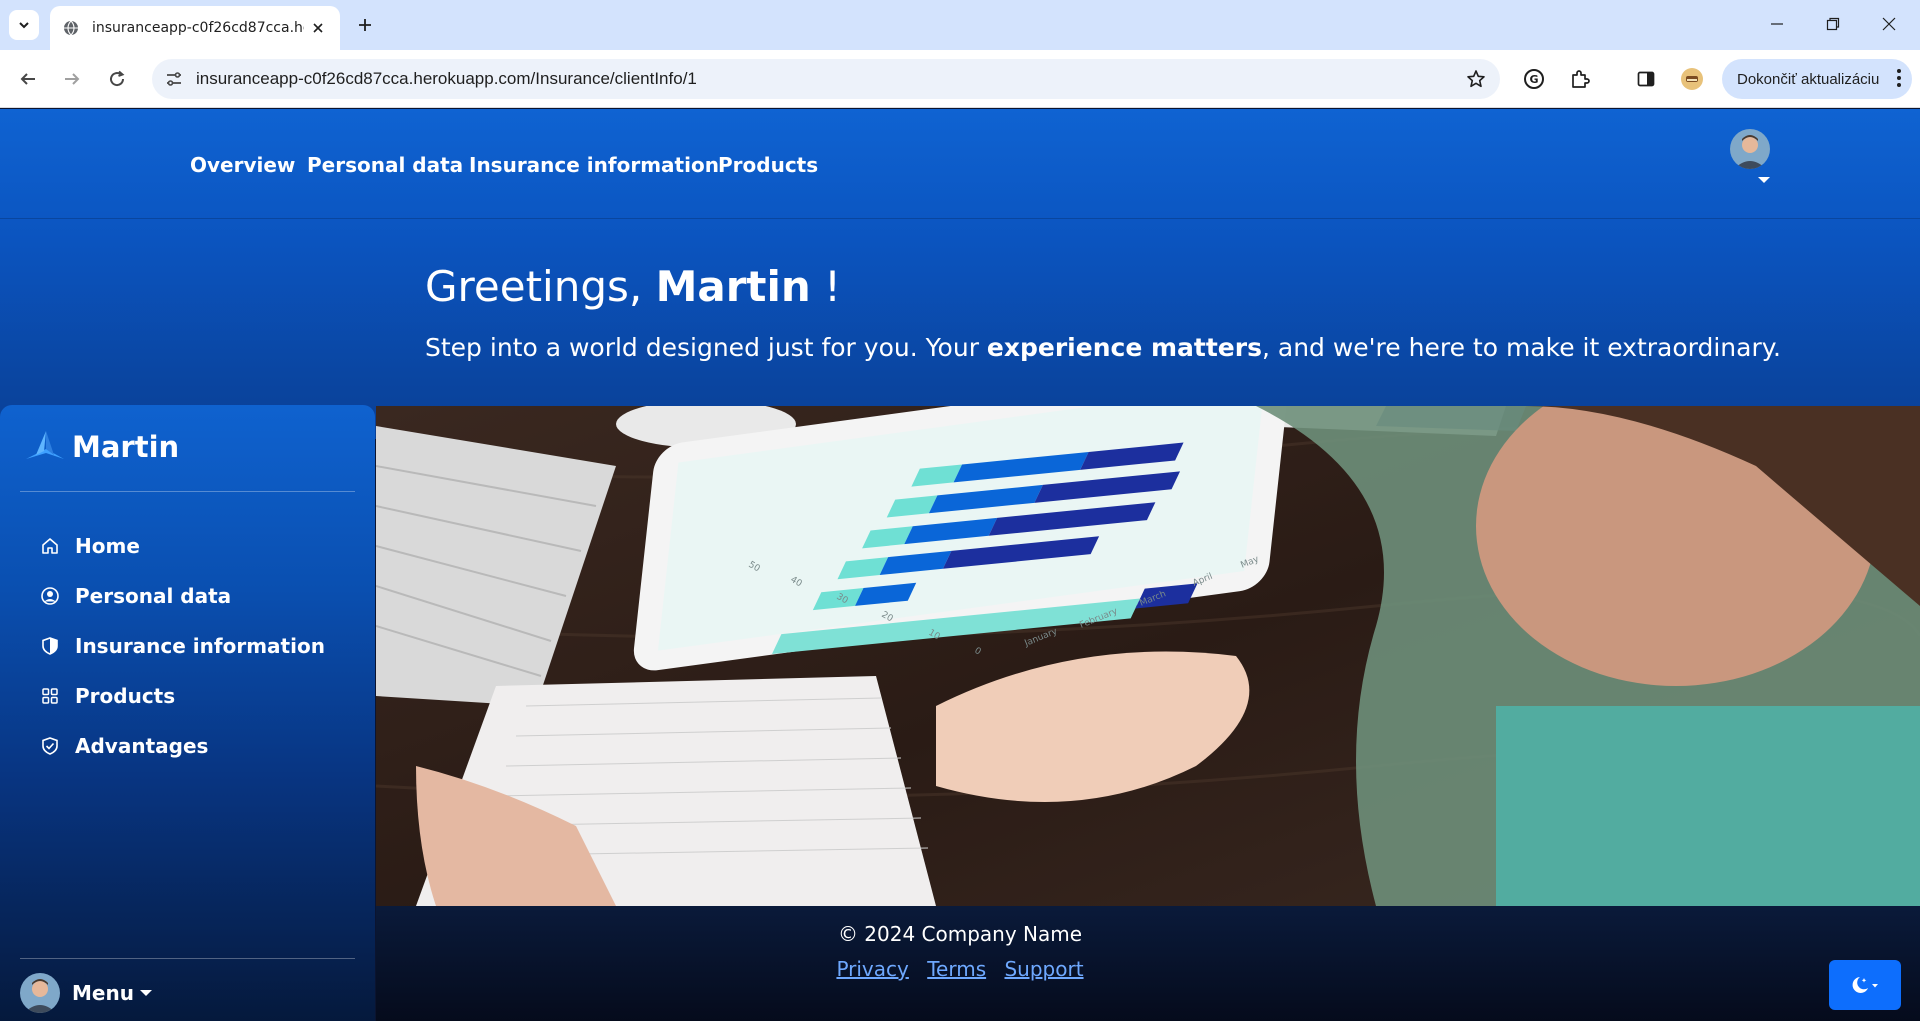  I want to click on extension-grammar-icon: G, so click(1534, 79).